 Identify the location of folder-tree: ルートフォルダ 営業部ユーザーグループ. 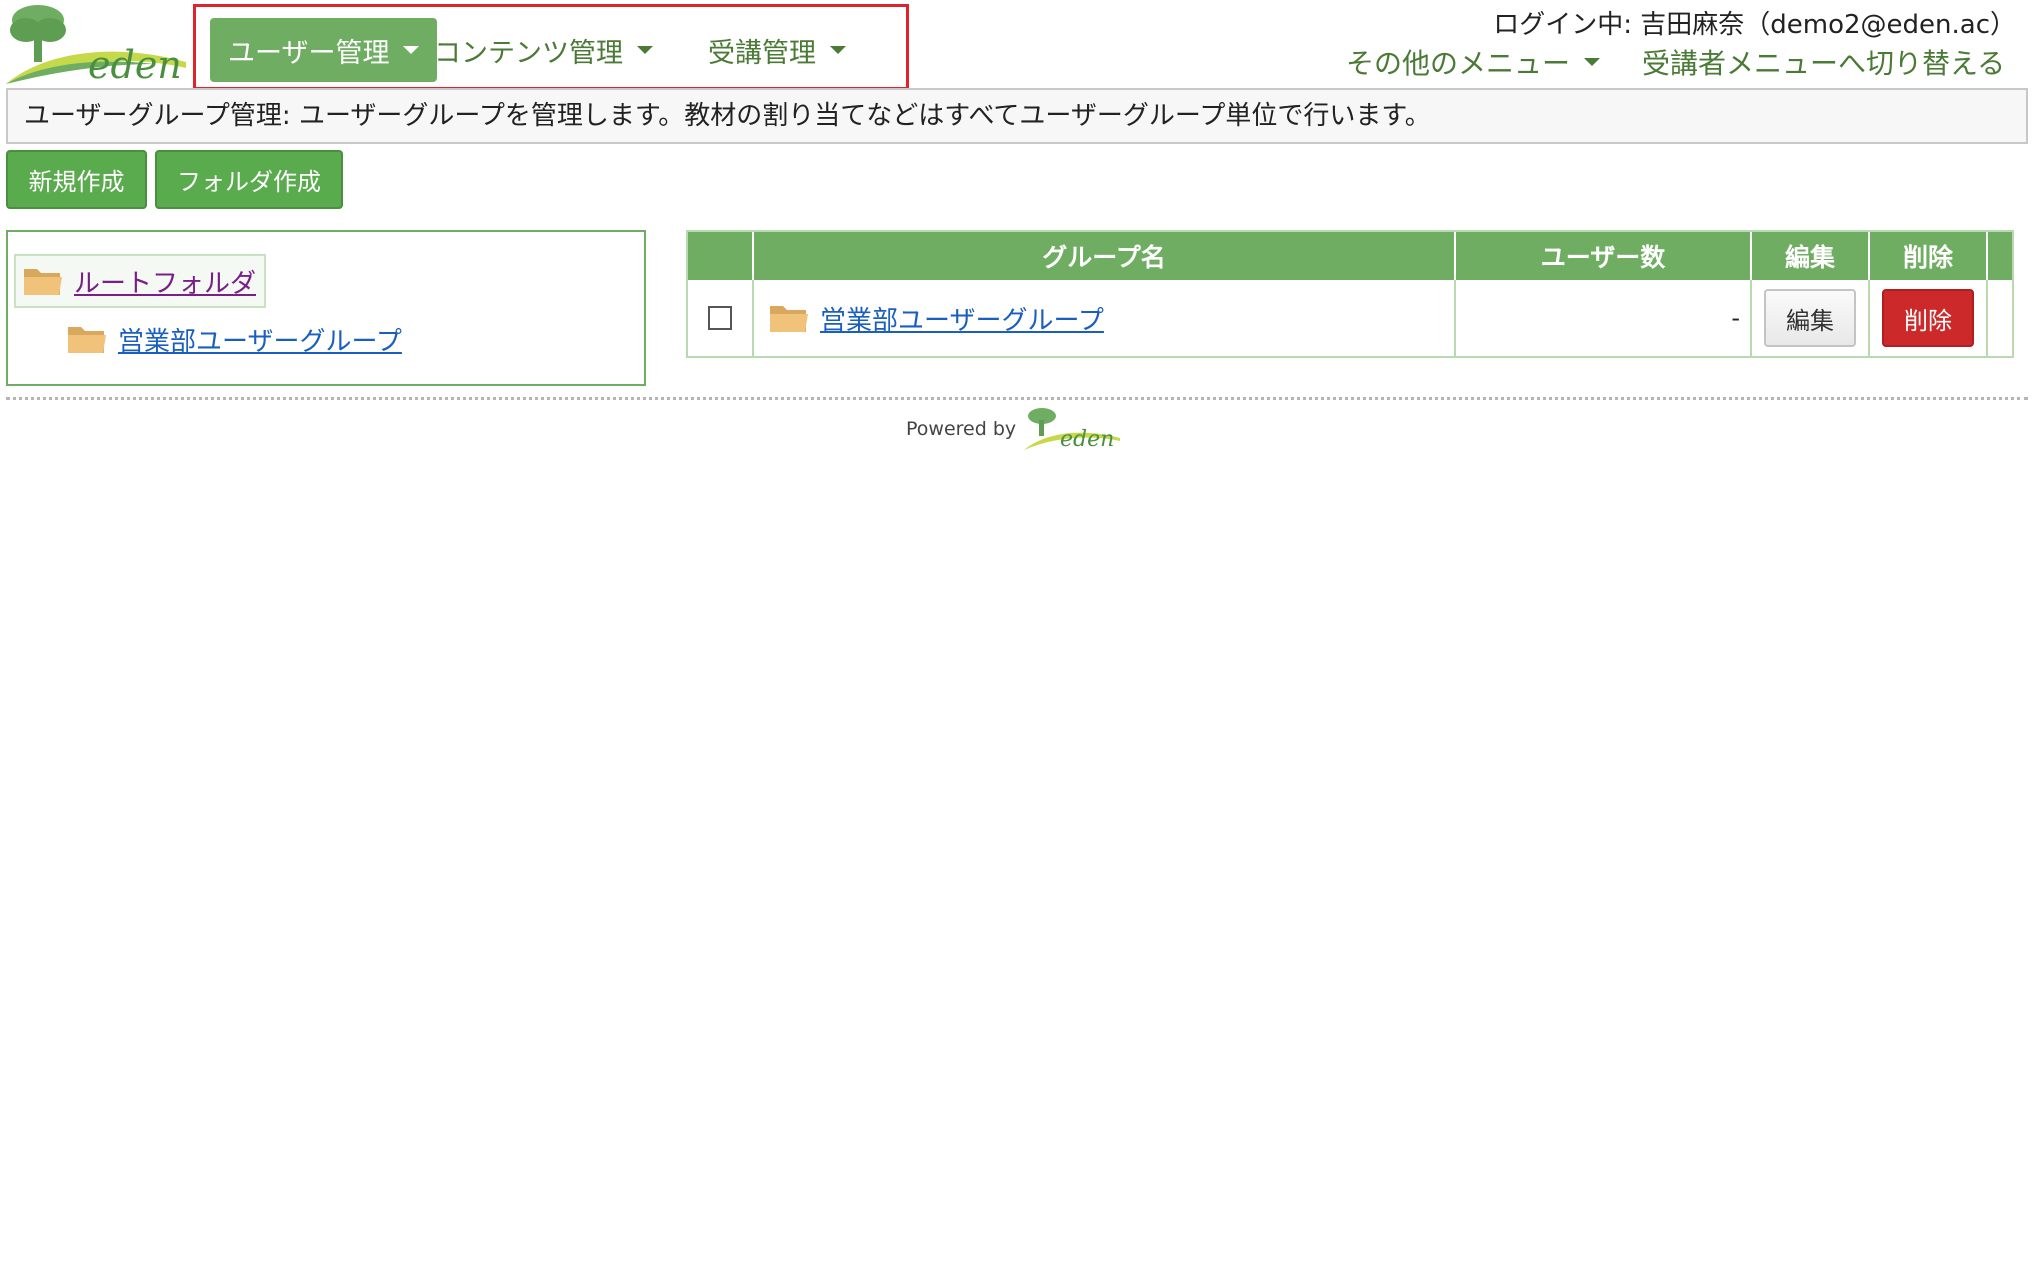
(326, 308).